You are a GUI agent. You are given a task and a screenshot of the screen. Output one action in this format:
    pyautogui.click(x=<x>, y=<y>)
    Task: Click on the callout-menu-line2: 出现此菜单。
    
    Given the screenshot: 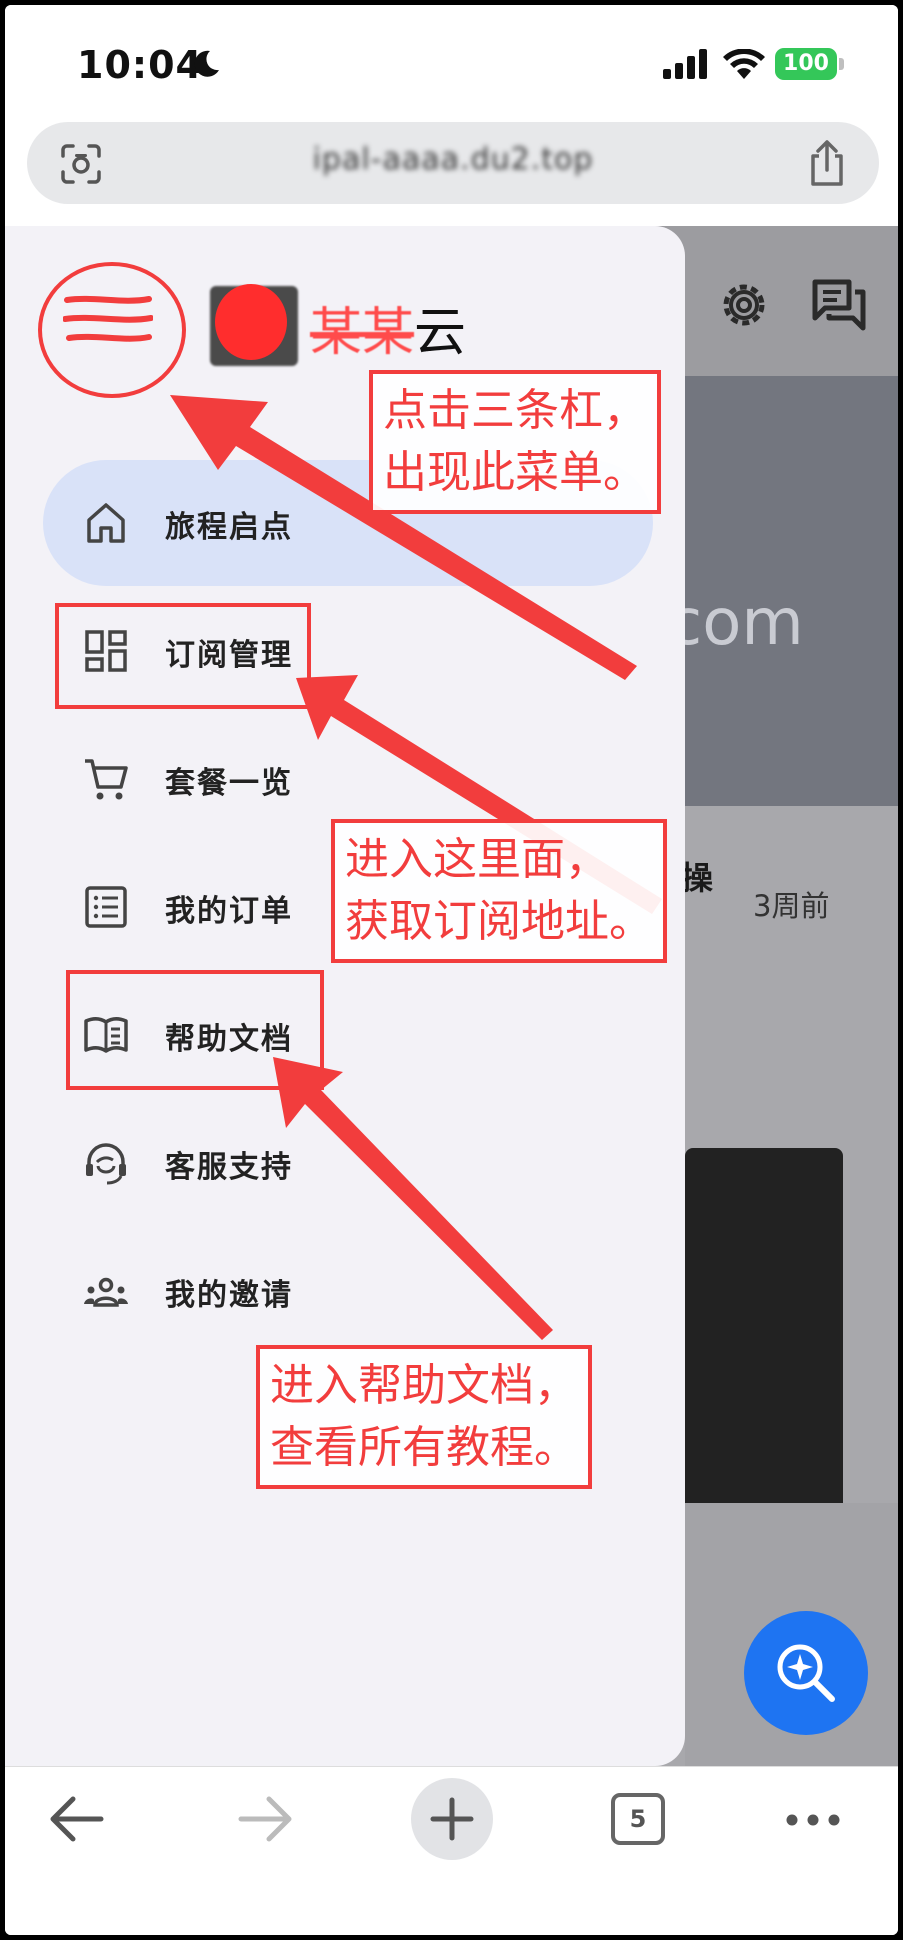 What is the action you would take?
    pyautogui.click(x=515, y=472)
    